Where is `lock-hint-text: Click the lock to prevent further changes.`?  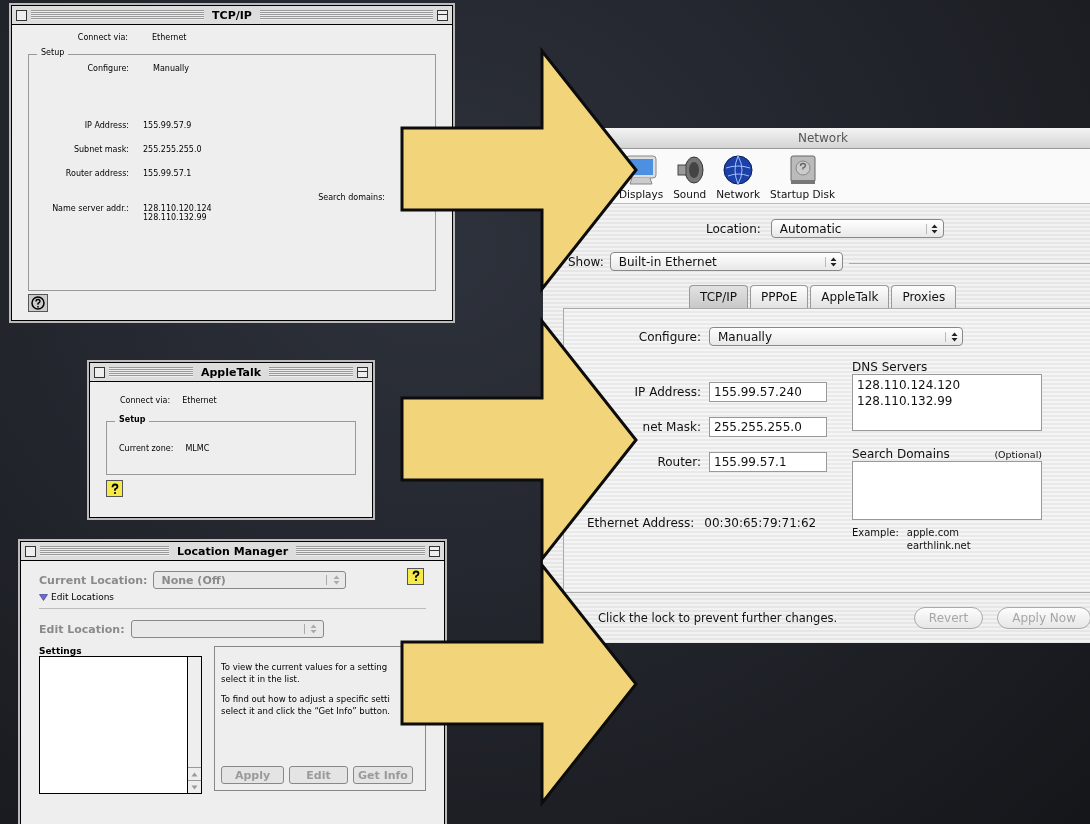 lock-hint-text: Click the lock to prevent further changes. is located at coordinates (718, 618).